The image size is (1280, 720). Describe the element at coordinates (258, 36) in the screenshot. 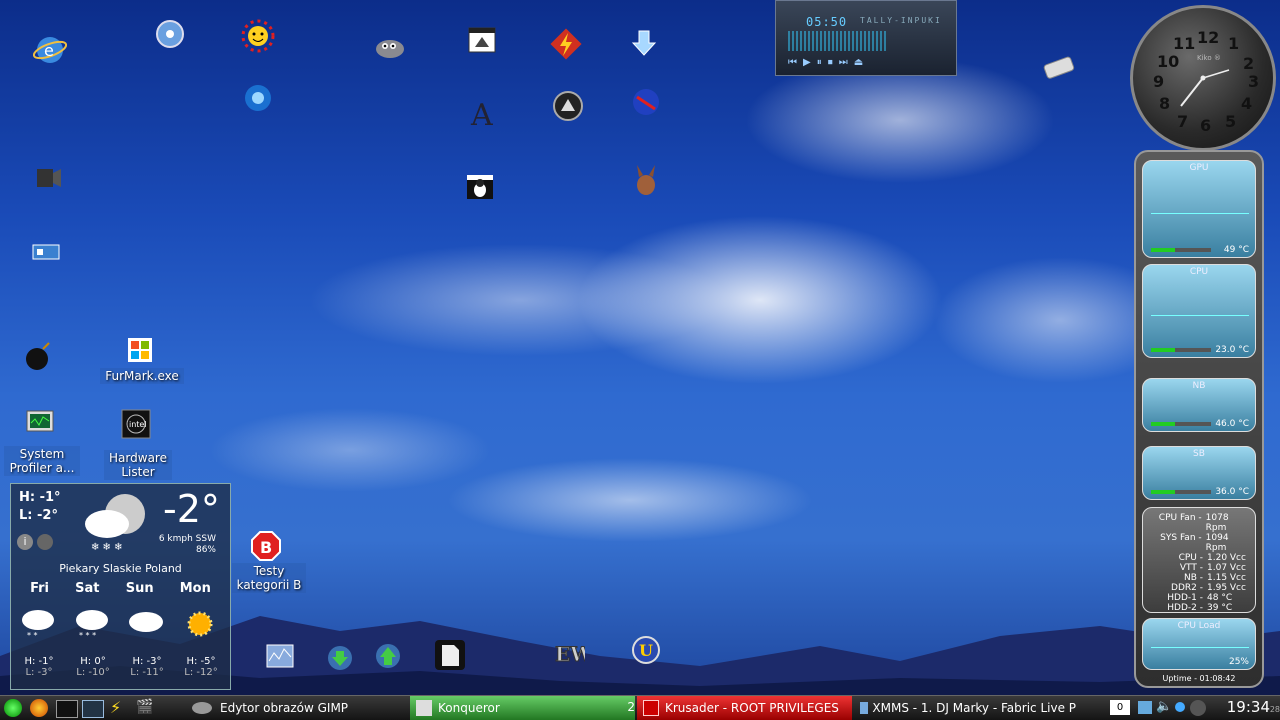

I see `sun-smiley-icon` at that location.